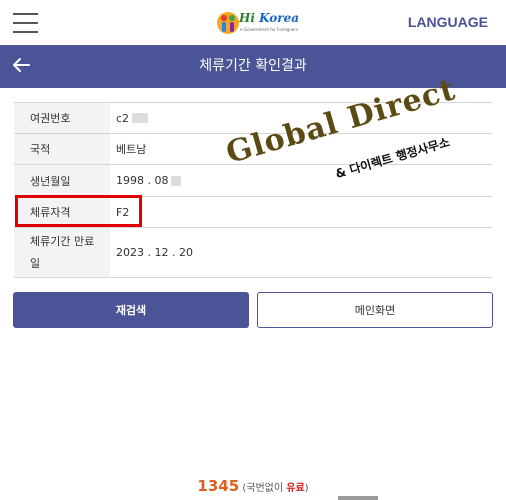 The height and width of the screenshot is (500, 506). I want to click on hotline-number: 1345, so click(218, 486).